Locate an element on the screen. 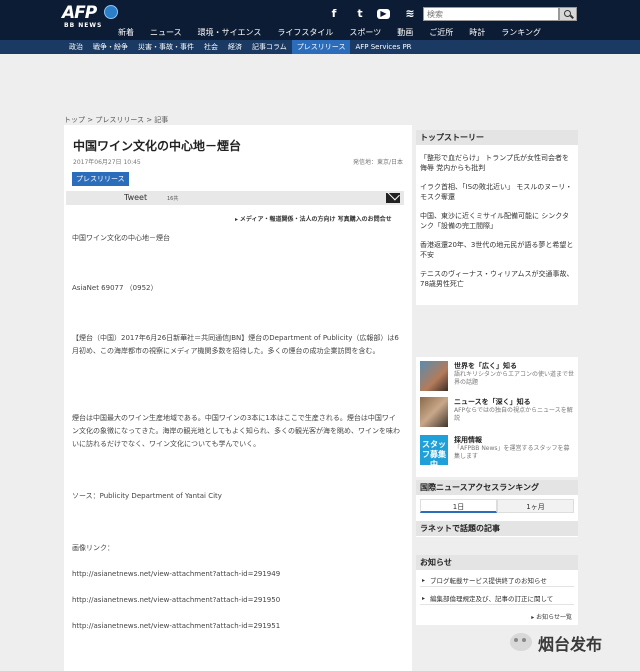 Image resolution: width=640 pixels, height=671 pixels. subnav-item: 災害・事故・事件 is located at coordinates (166, 47).